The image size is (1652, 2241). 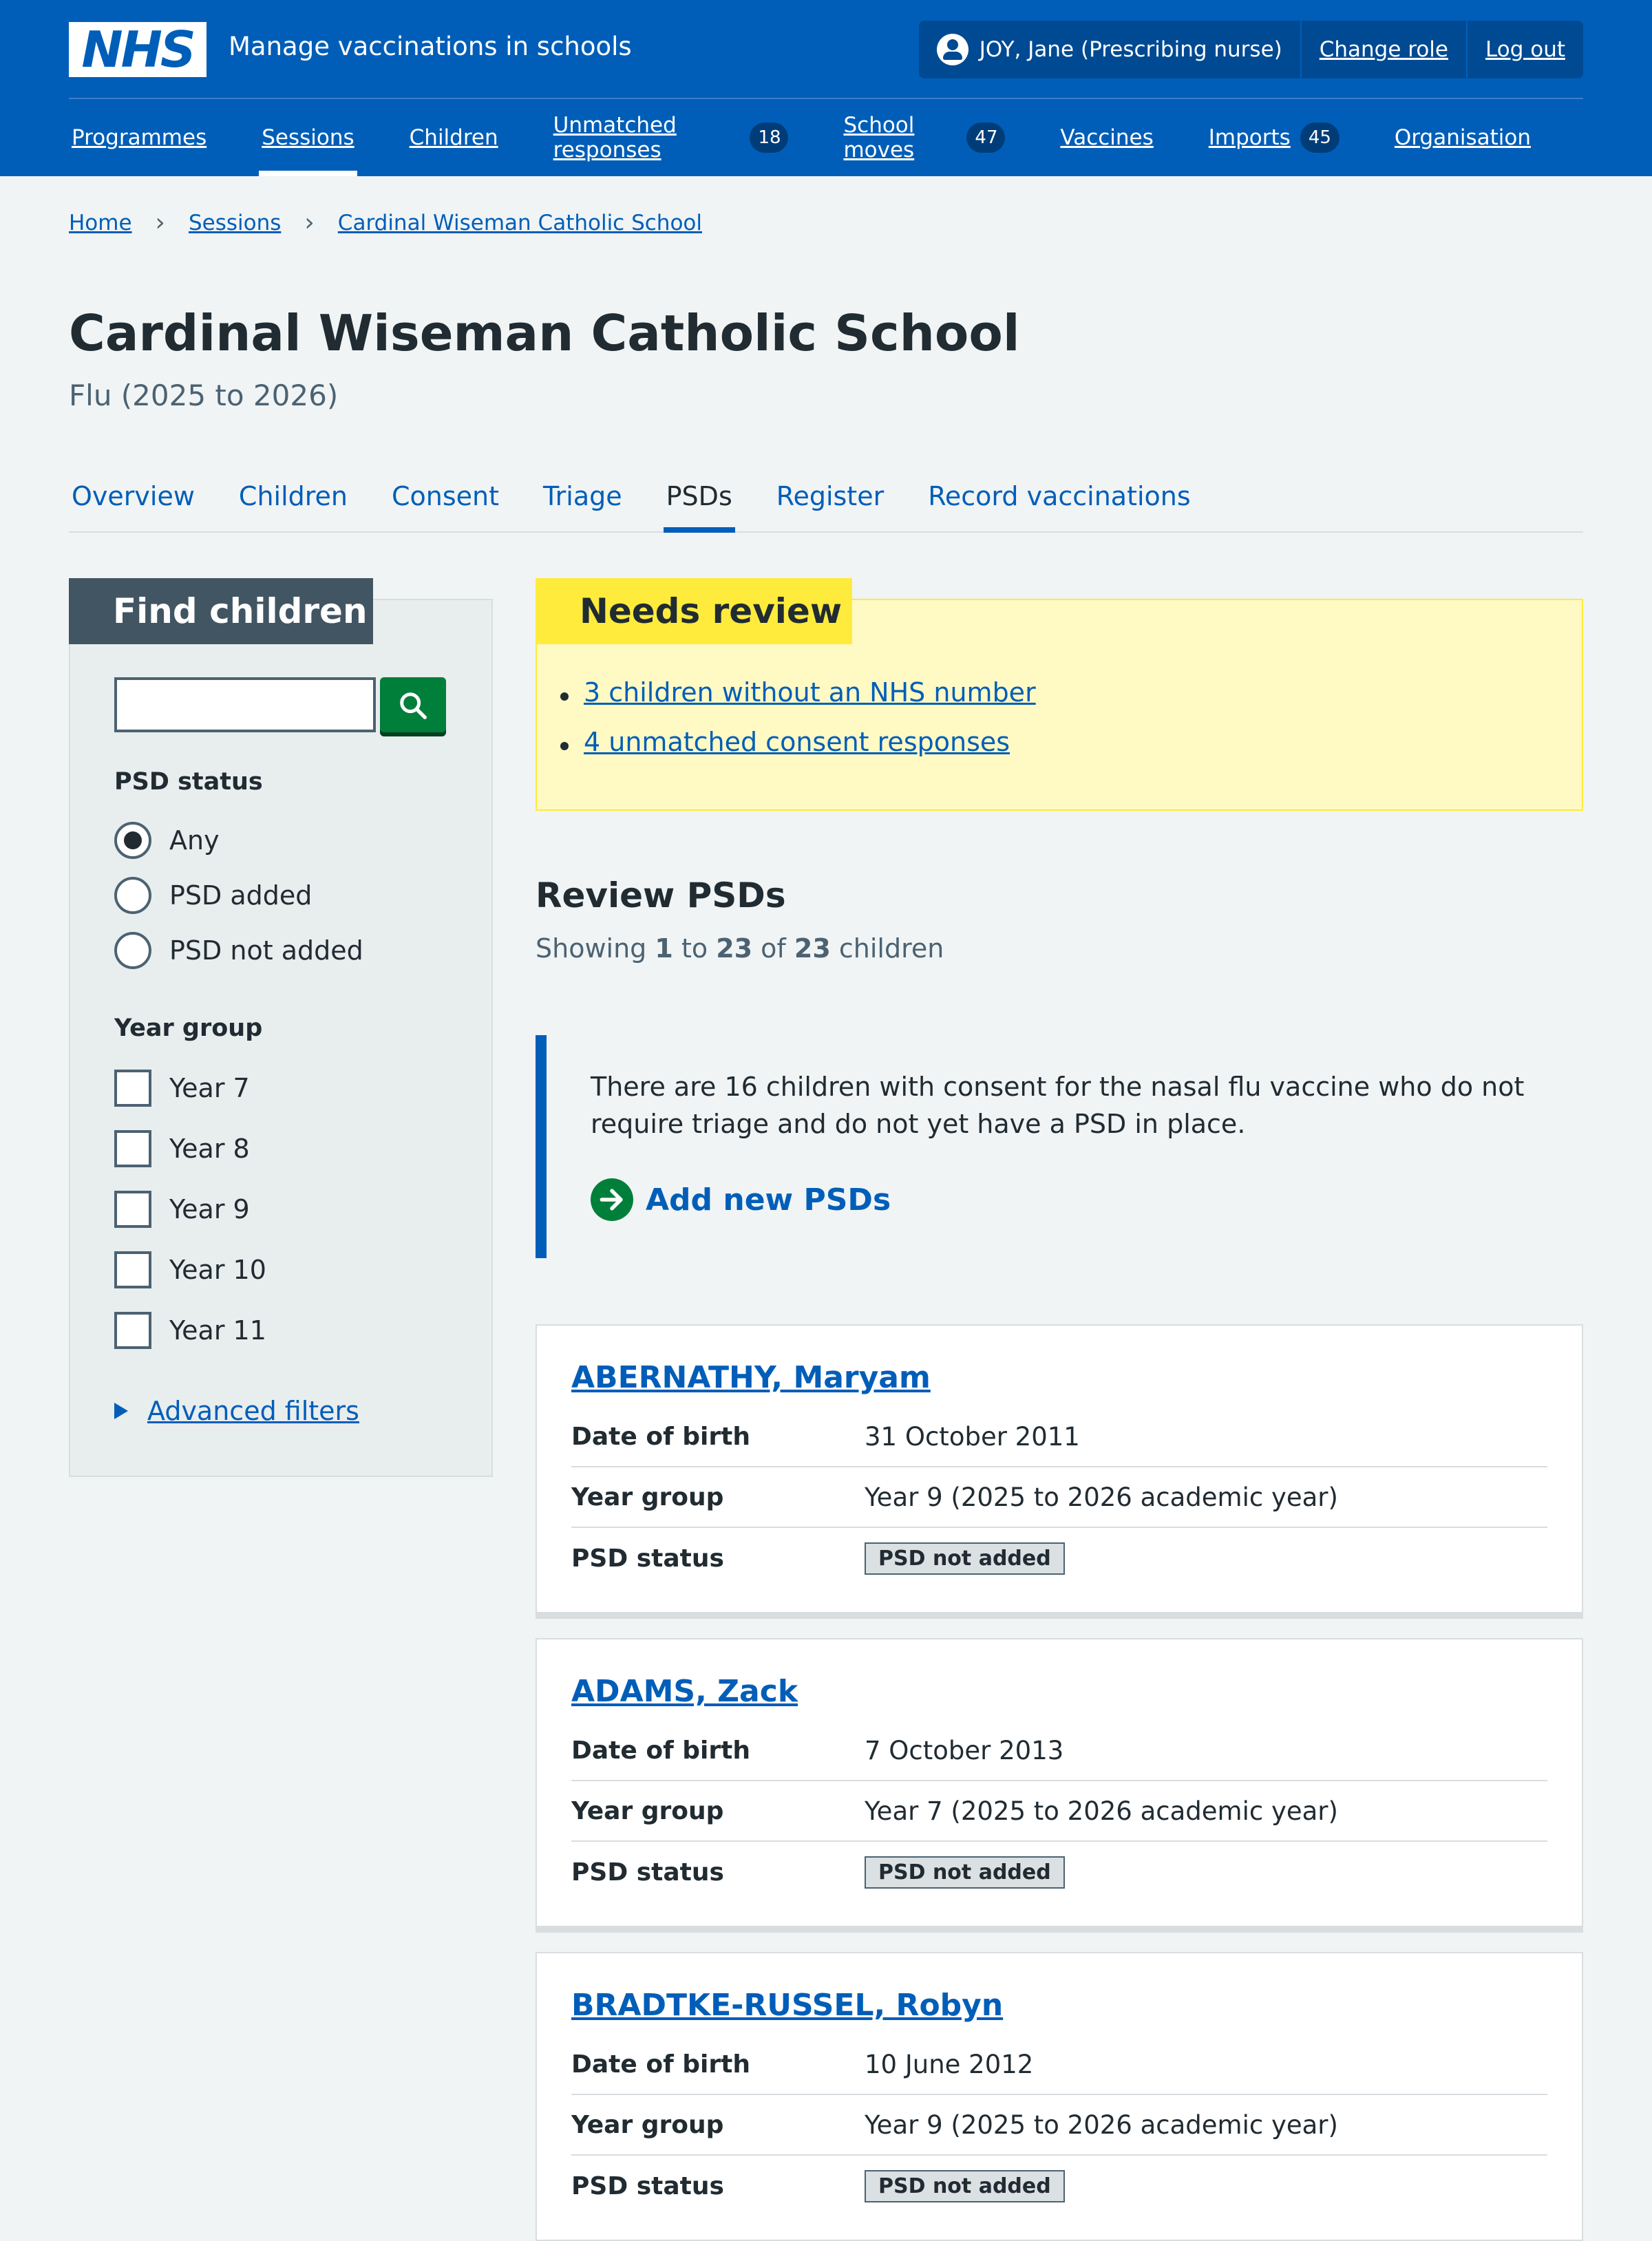 I want to click on dob-row: Date of birth 7 October 2013, so click(x=1059, y=1751).